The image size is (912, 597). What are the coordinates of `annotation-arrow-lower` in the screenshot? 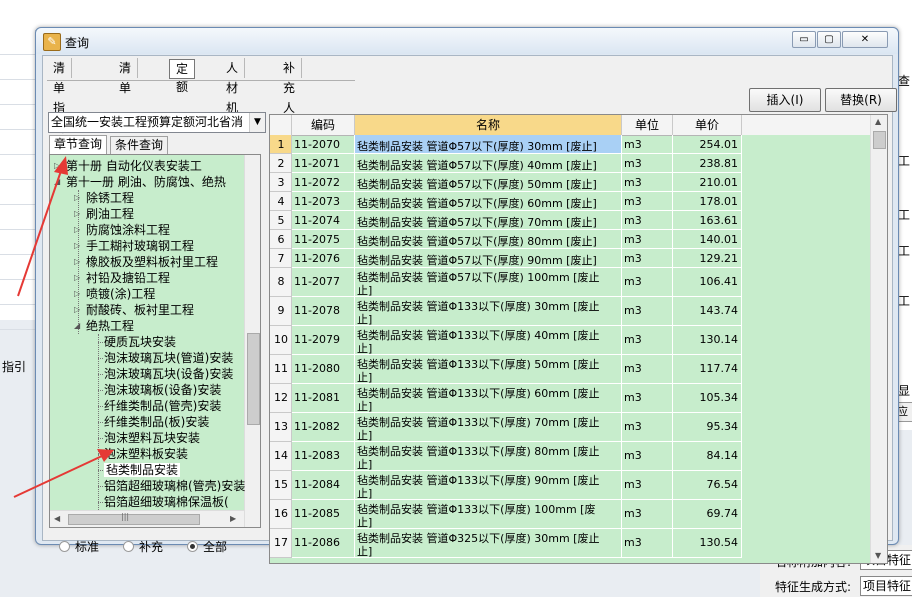 It's located at (63, 473).